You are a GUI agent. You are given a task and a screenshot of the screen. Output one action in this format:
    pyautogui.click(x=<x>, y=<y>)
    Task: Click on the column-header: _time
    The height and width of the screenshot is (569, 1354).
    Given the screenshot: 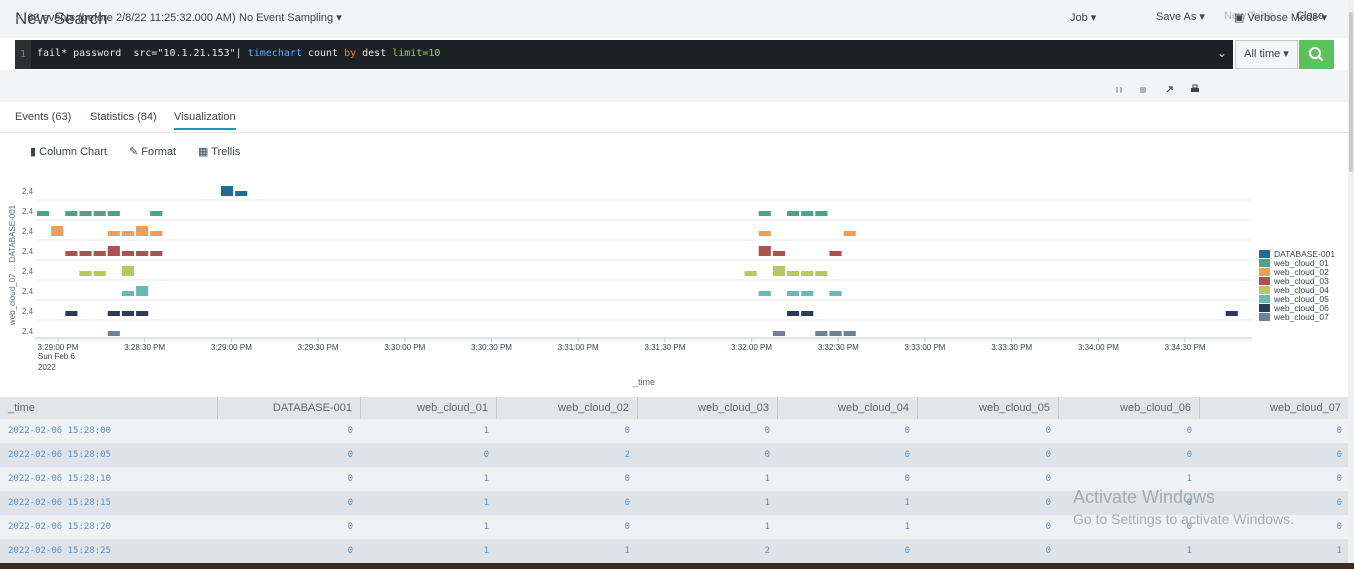 What is the action you would take?
    pyautogui.click(x=109, y=408)
    